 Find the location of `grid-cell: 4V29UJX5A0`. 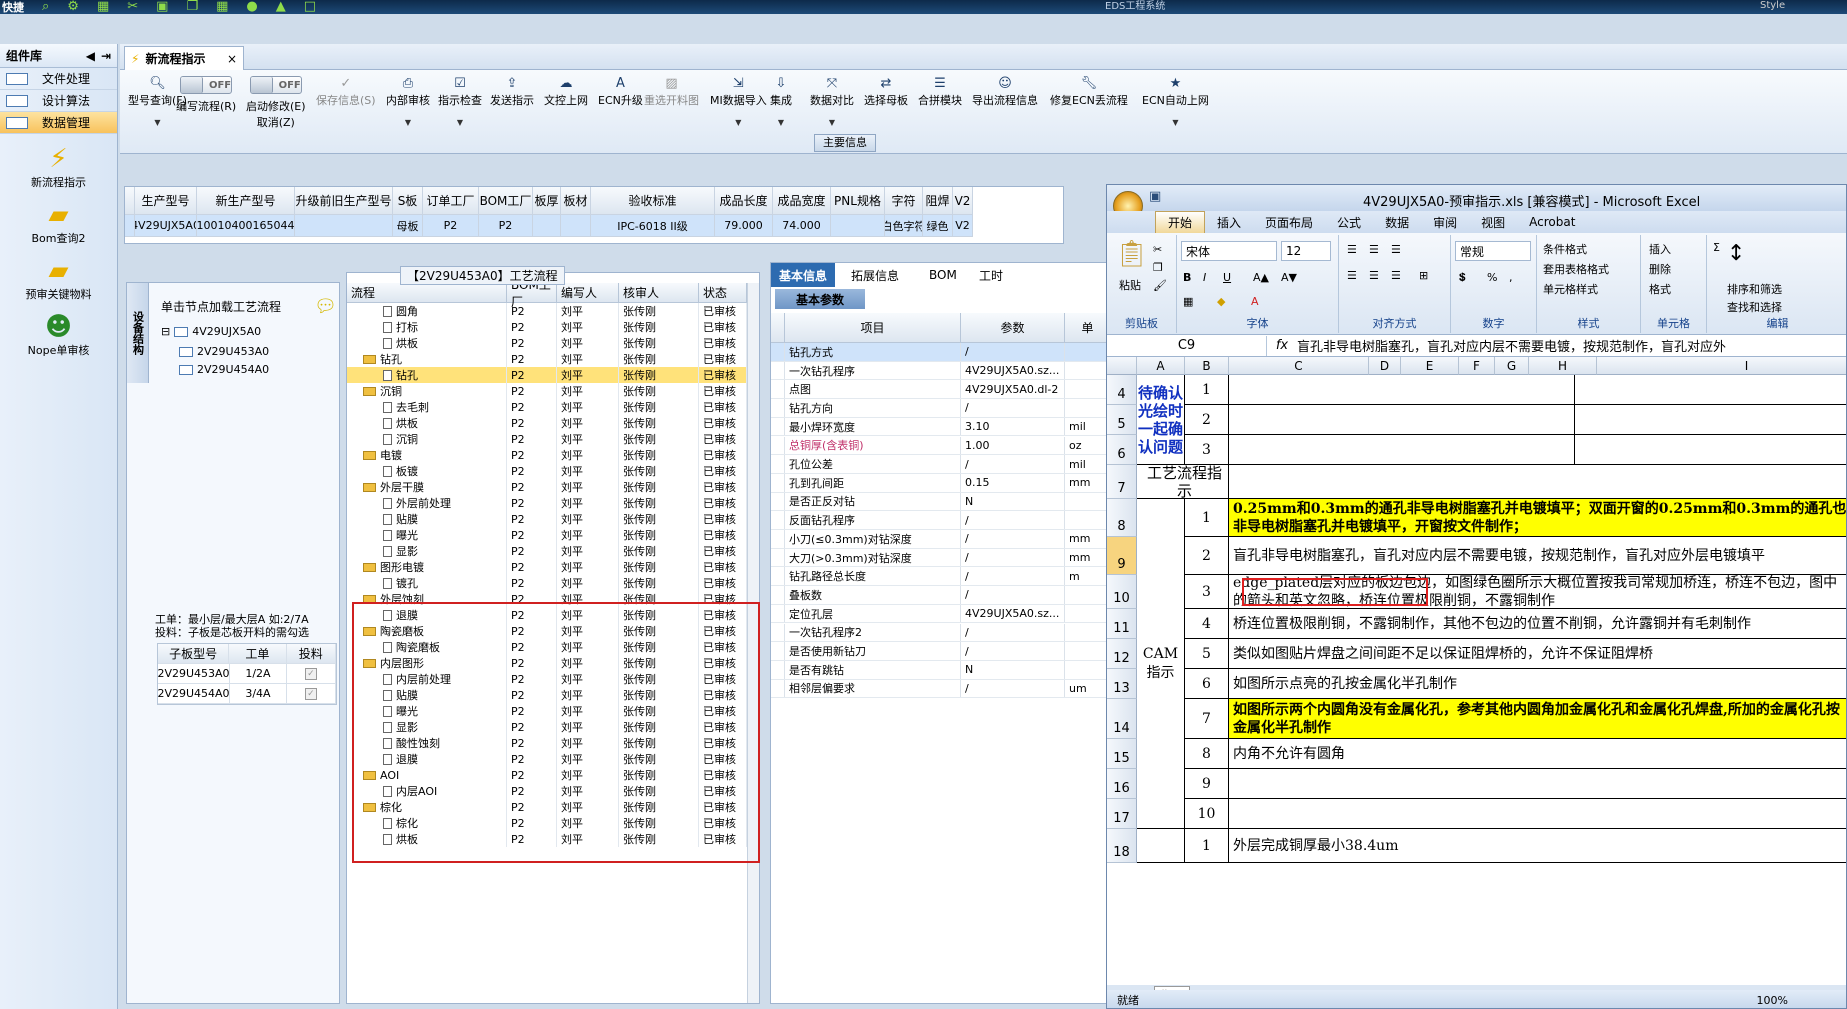

grid-cell: 4V29UJX5A0 is located at coordinates (166, 226).